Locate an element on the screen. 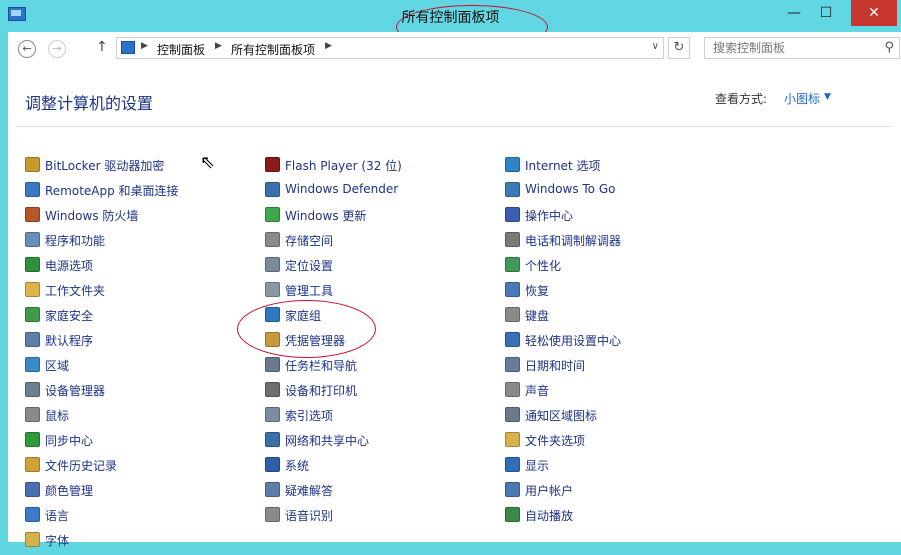  minimize-button: — is located at coordinates (794, 13).